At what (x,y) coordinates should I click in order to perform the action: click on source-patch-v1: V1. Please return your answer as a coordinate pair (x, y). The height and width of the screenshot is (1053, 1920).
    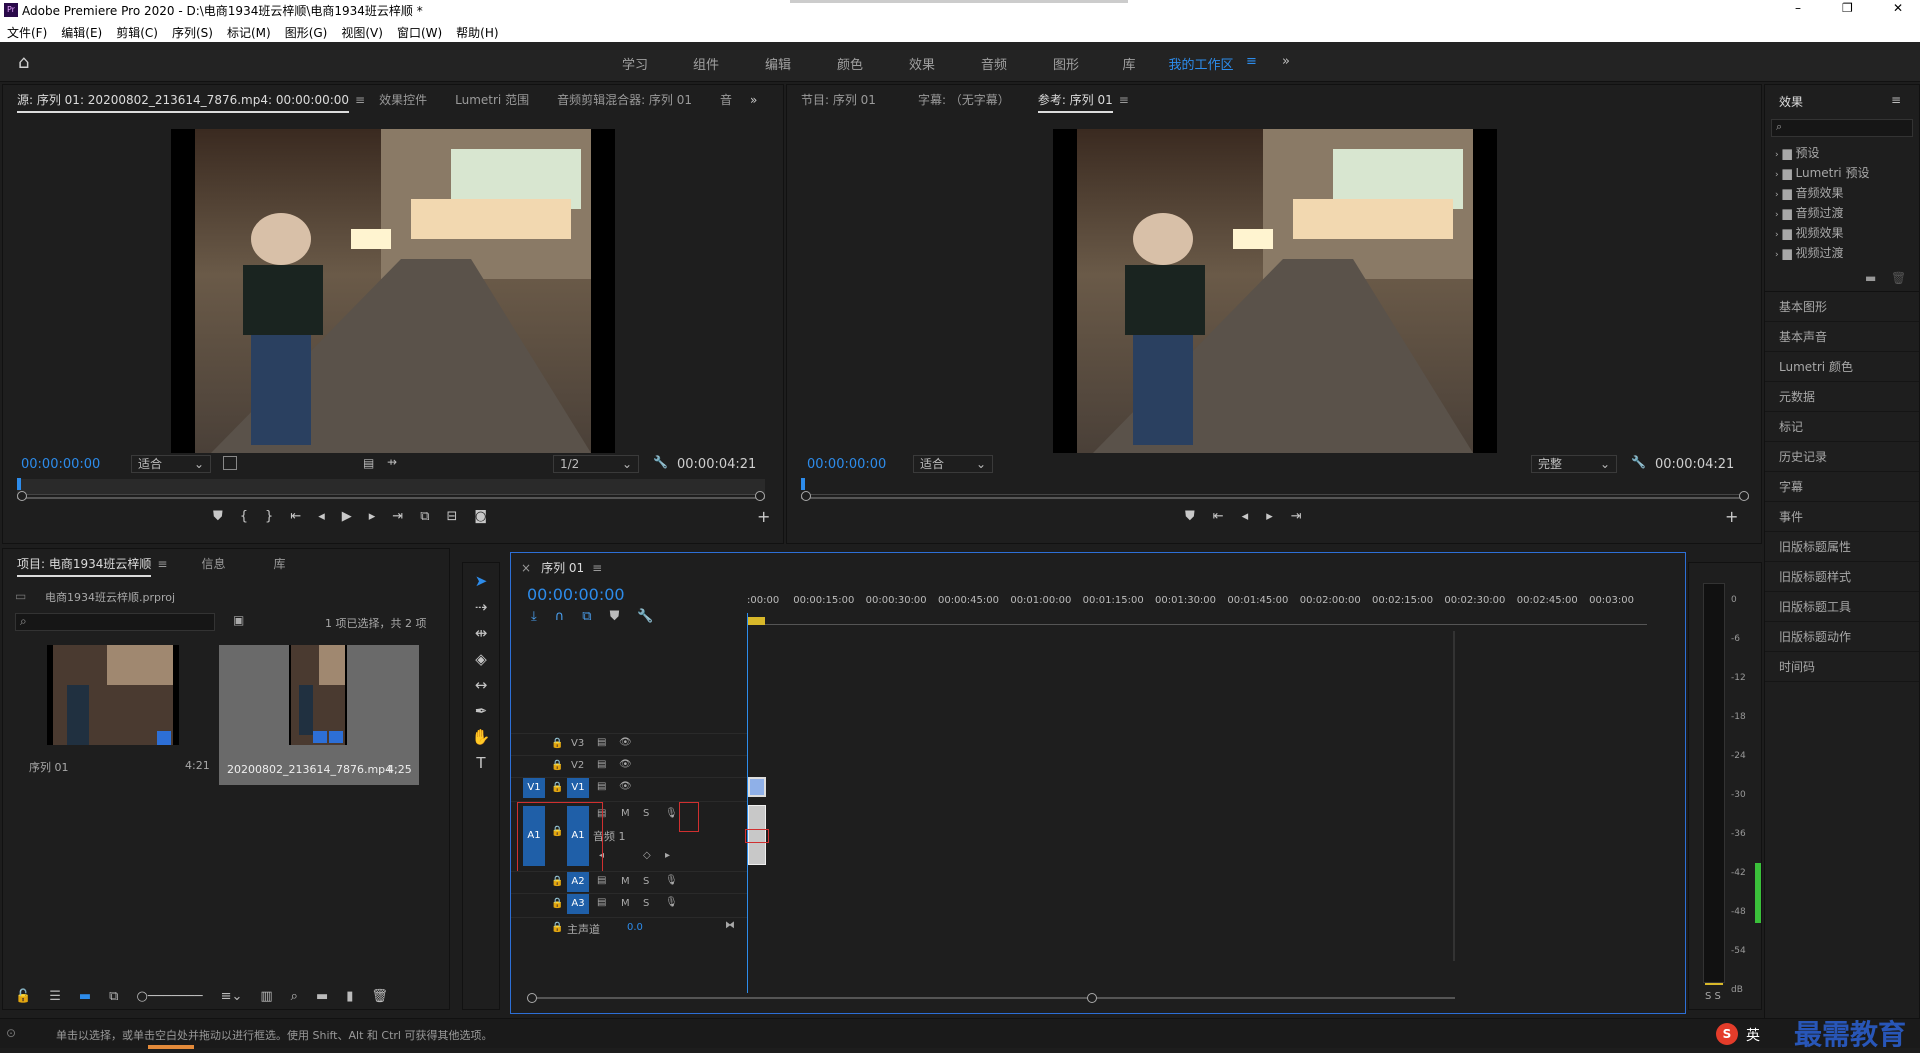
    Looking at the image, I should click on (534, 788).